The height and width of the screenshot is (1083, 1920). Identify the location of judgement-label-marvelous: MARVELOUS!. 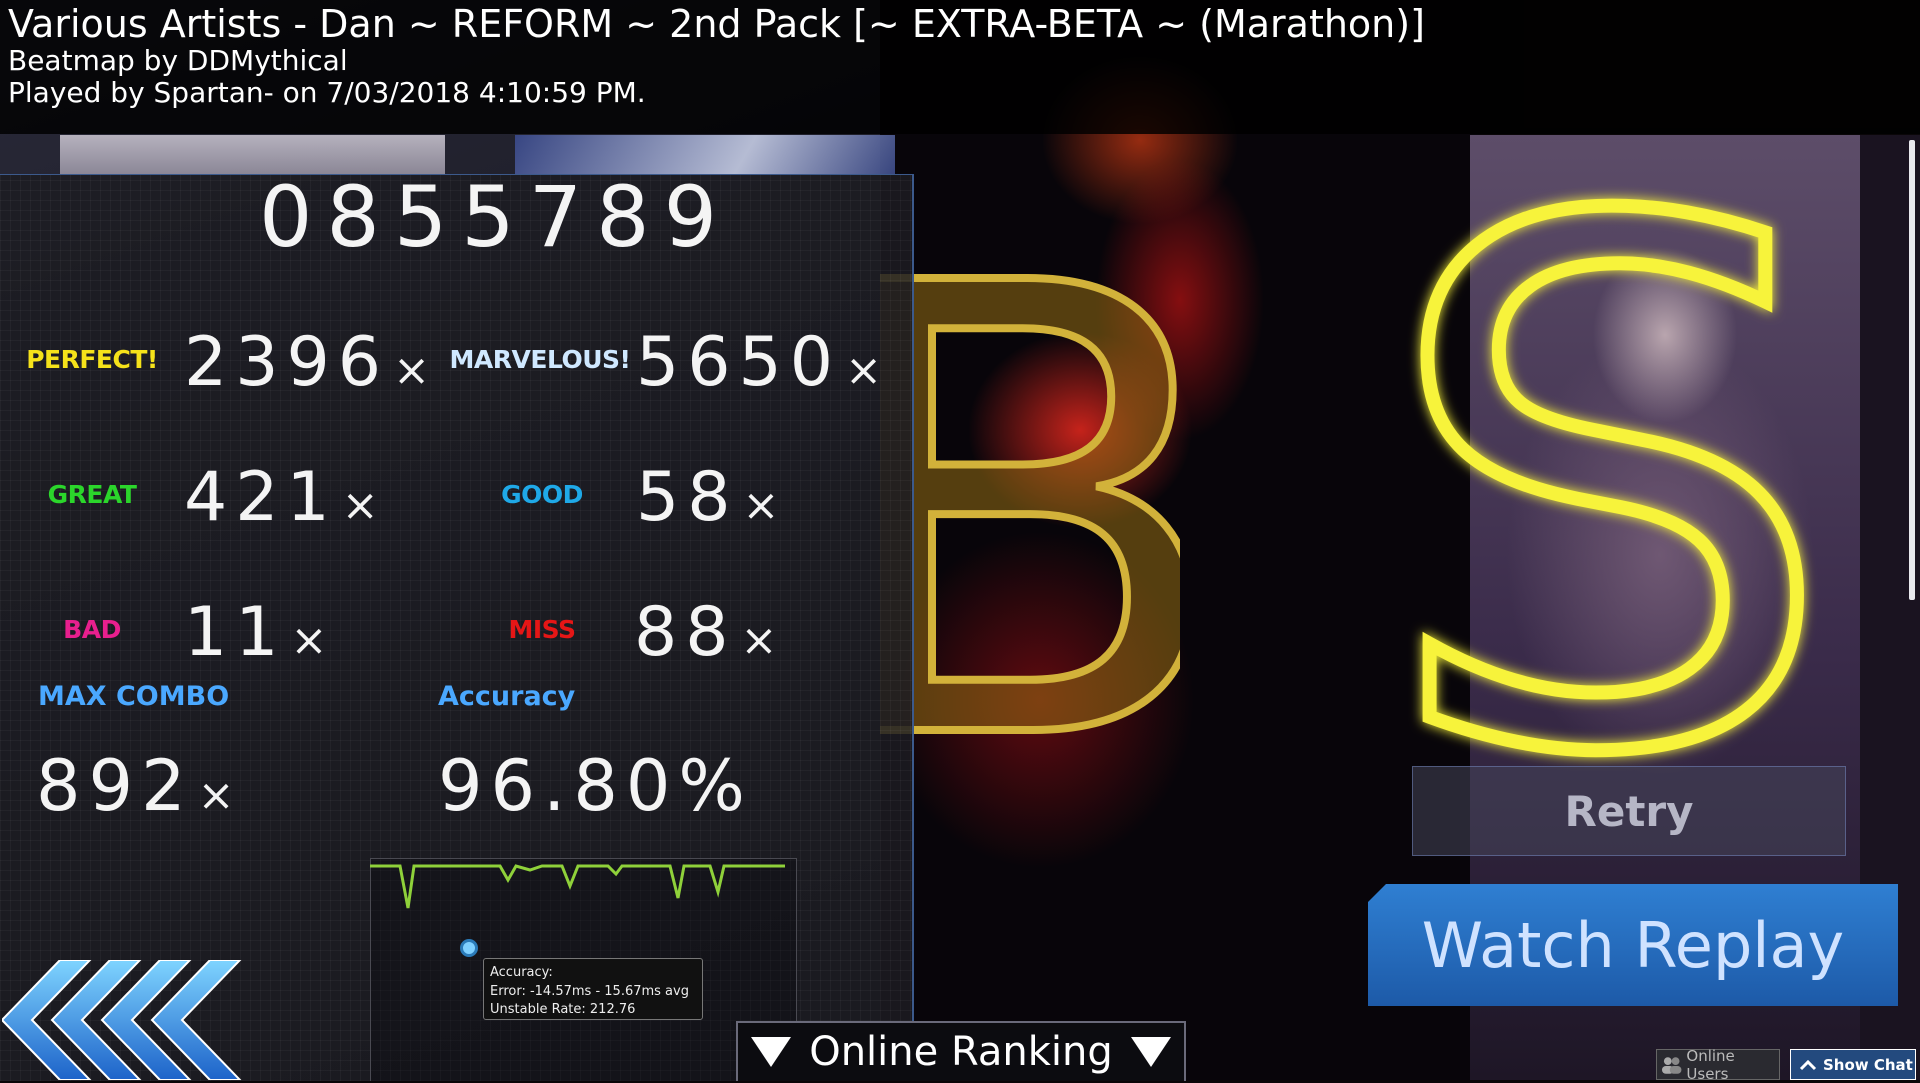
(540, 359).